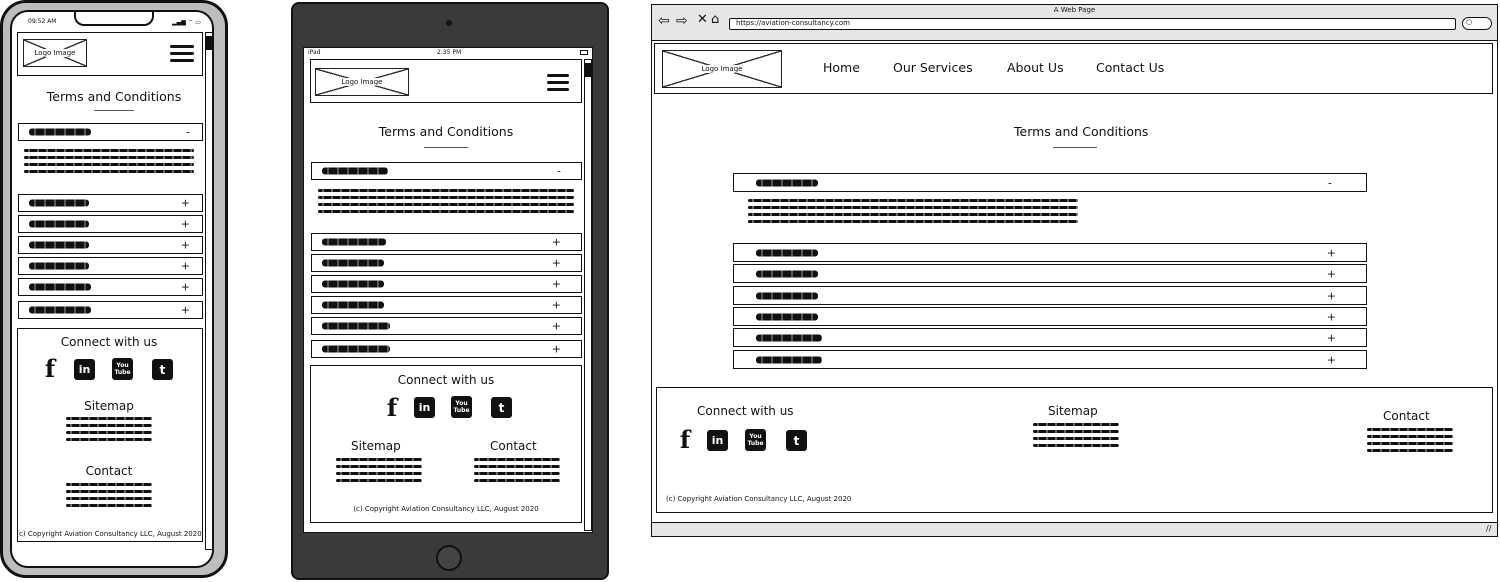 Image resolution: width=1500 pixels, height=582 pixels. Describe the element at coordinates (110, 132) in the screenshot. I see `phone-accordion-item-expanded: -` at that location.